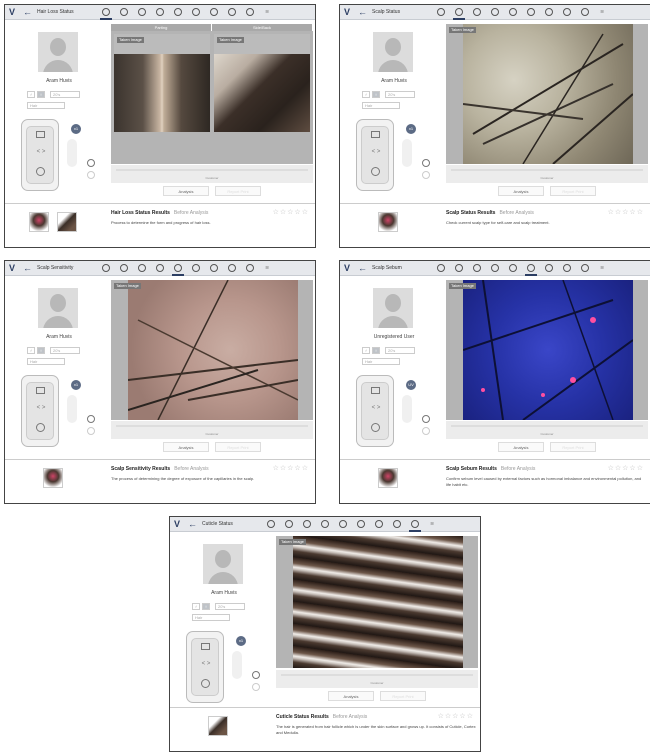  Describe the element at coordinates (548, 94) in the screenshot. I see `scalp-photo` at that location.